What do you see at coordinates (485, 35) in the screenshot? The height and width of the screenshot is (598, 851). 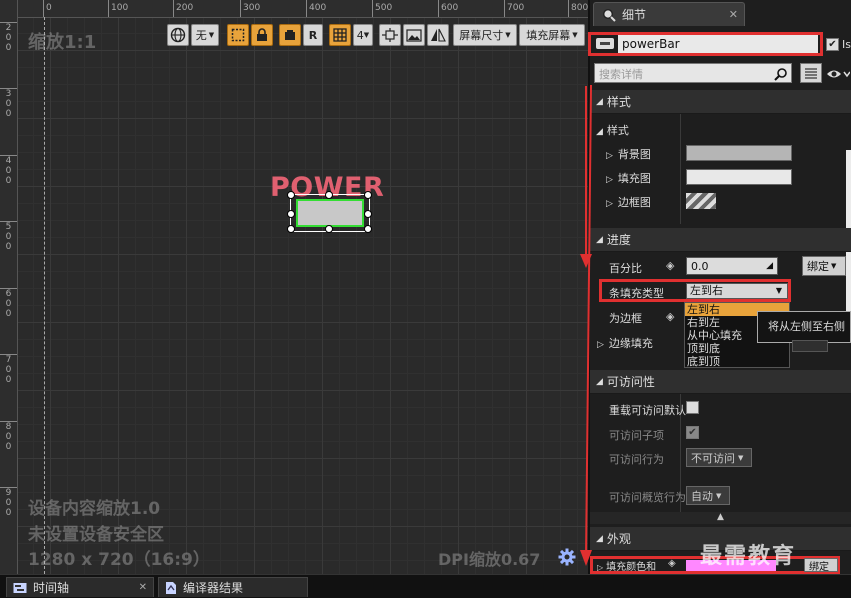 I see `screen-size-dropdown: 屏幕尺寸 ▼` at bounding box center [485, 35].